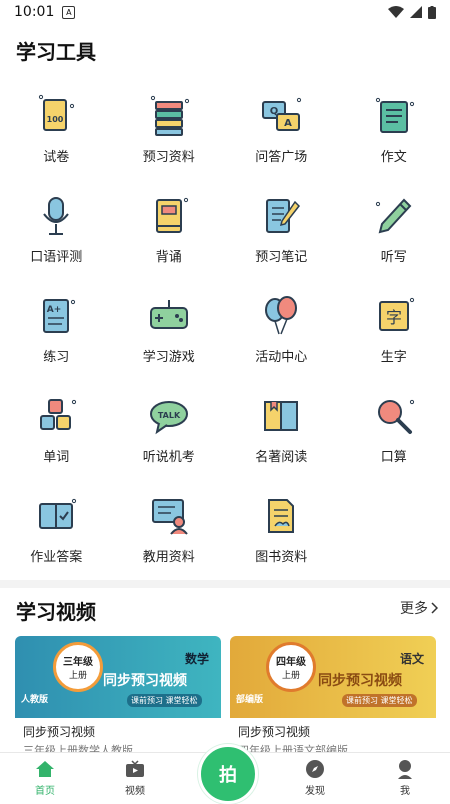  I want to click on tool-label: 单词, so click(56, 455).